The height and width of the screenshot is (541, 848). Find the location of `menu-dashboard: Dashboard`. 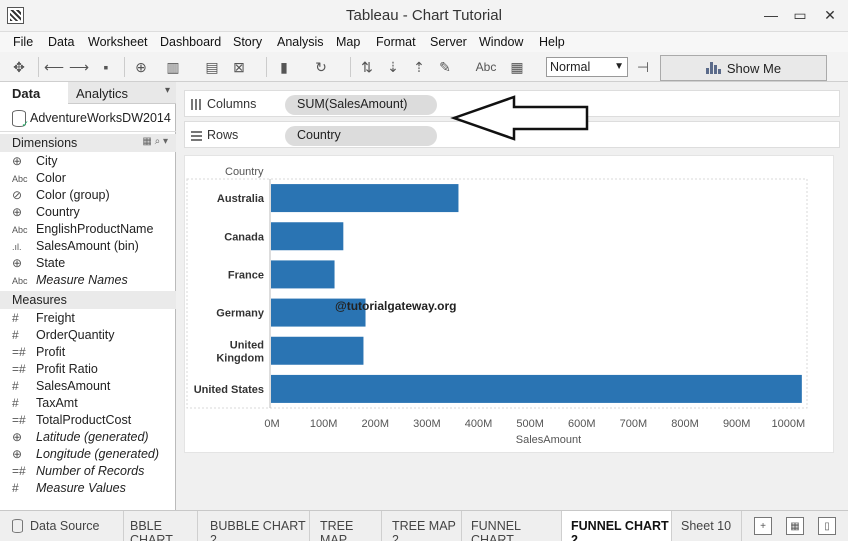

menu-dashboard: Dashboard is located at coordinates (190, 42).